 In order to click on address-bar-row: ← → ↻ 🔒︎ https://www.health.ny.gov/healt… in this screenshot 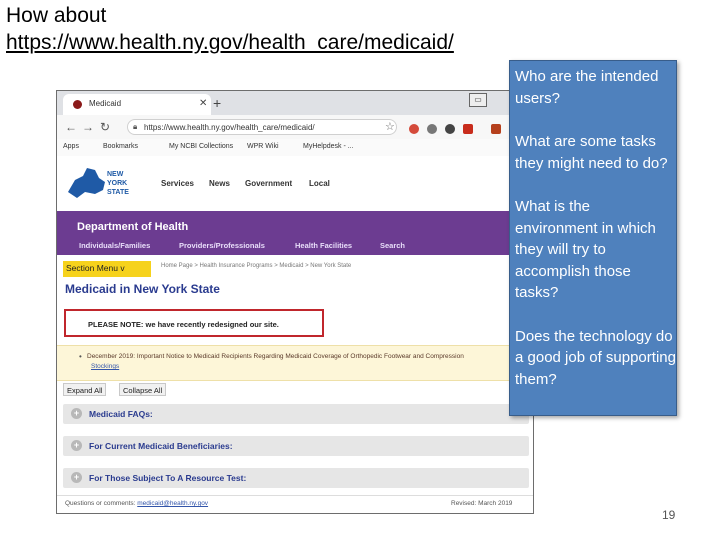, I will do `click(295, 127)`.